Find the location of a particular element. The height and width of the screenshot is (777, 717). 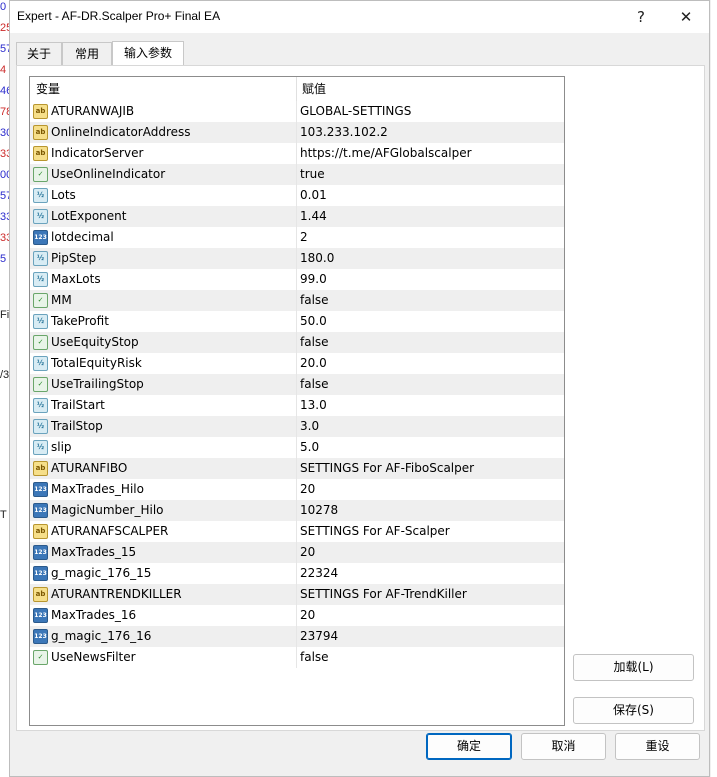

table-row: ✓ UseTrailingStop false is located at coordinates (297, 384).